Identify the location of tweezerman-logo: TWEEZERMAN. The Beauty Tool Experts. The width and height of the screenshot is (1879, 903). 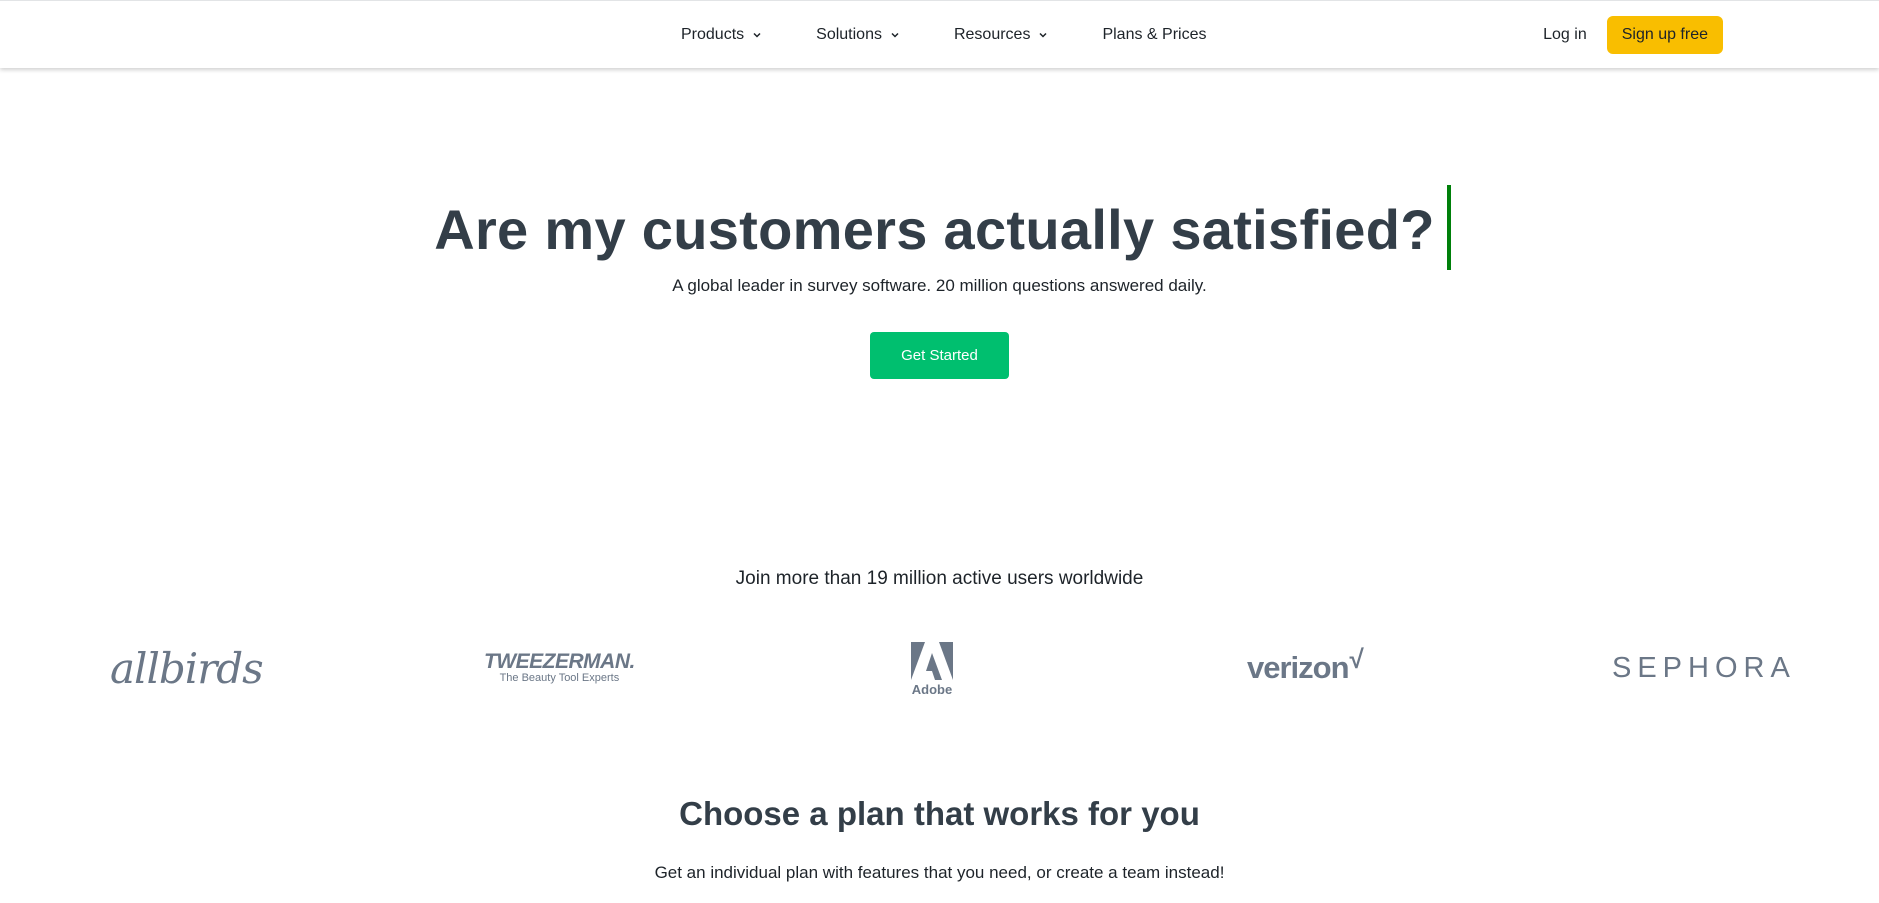
(559, 667).